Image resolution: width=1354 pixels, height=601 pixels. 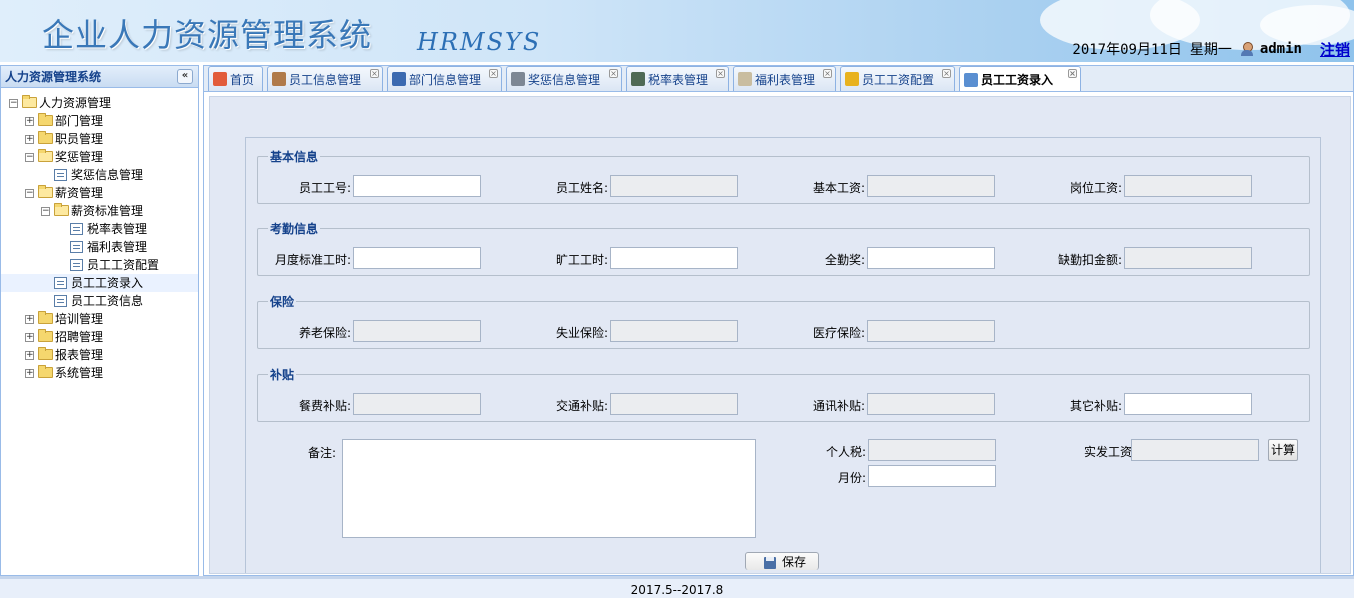 What do you see at coordinates (107, 211) in the screenshot?
I see `tree-label: 薪资标准管理` at bounding box center [107, 211].